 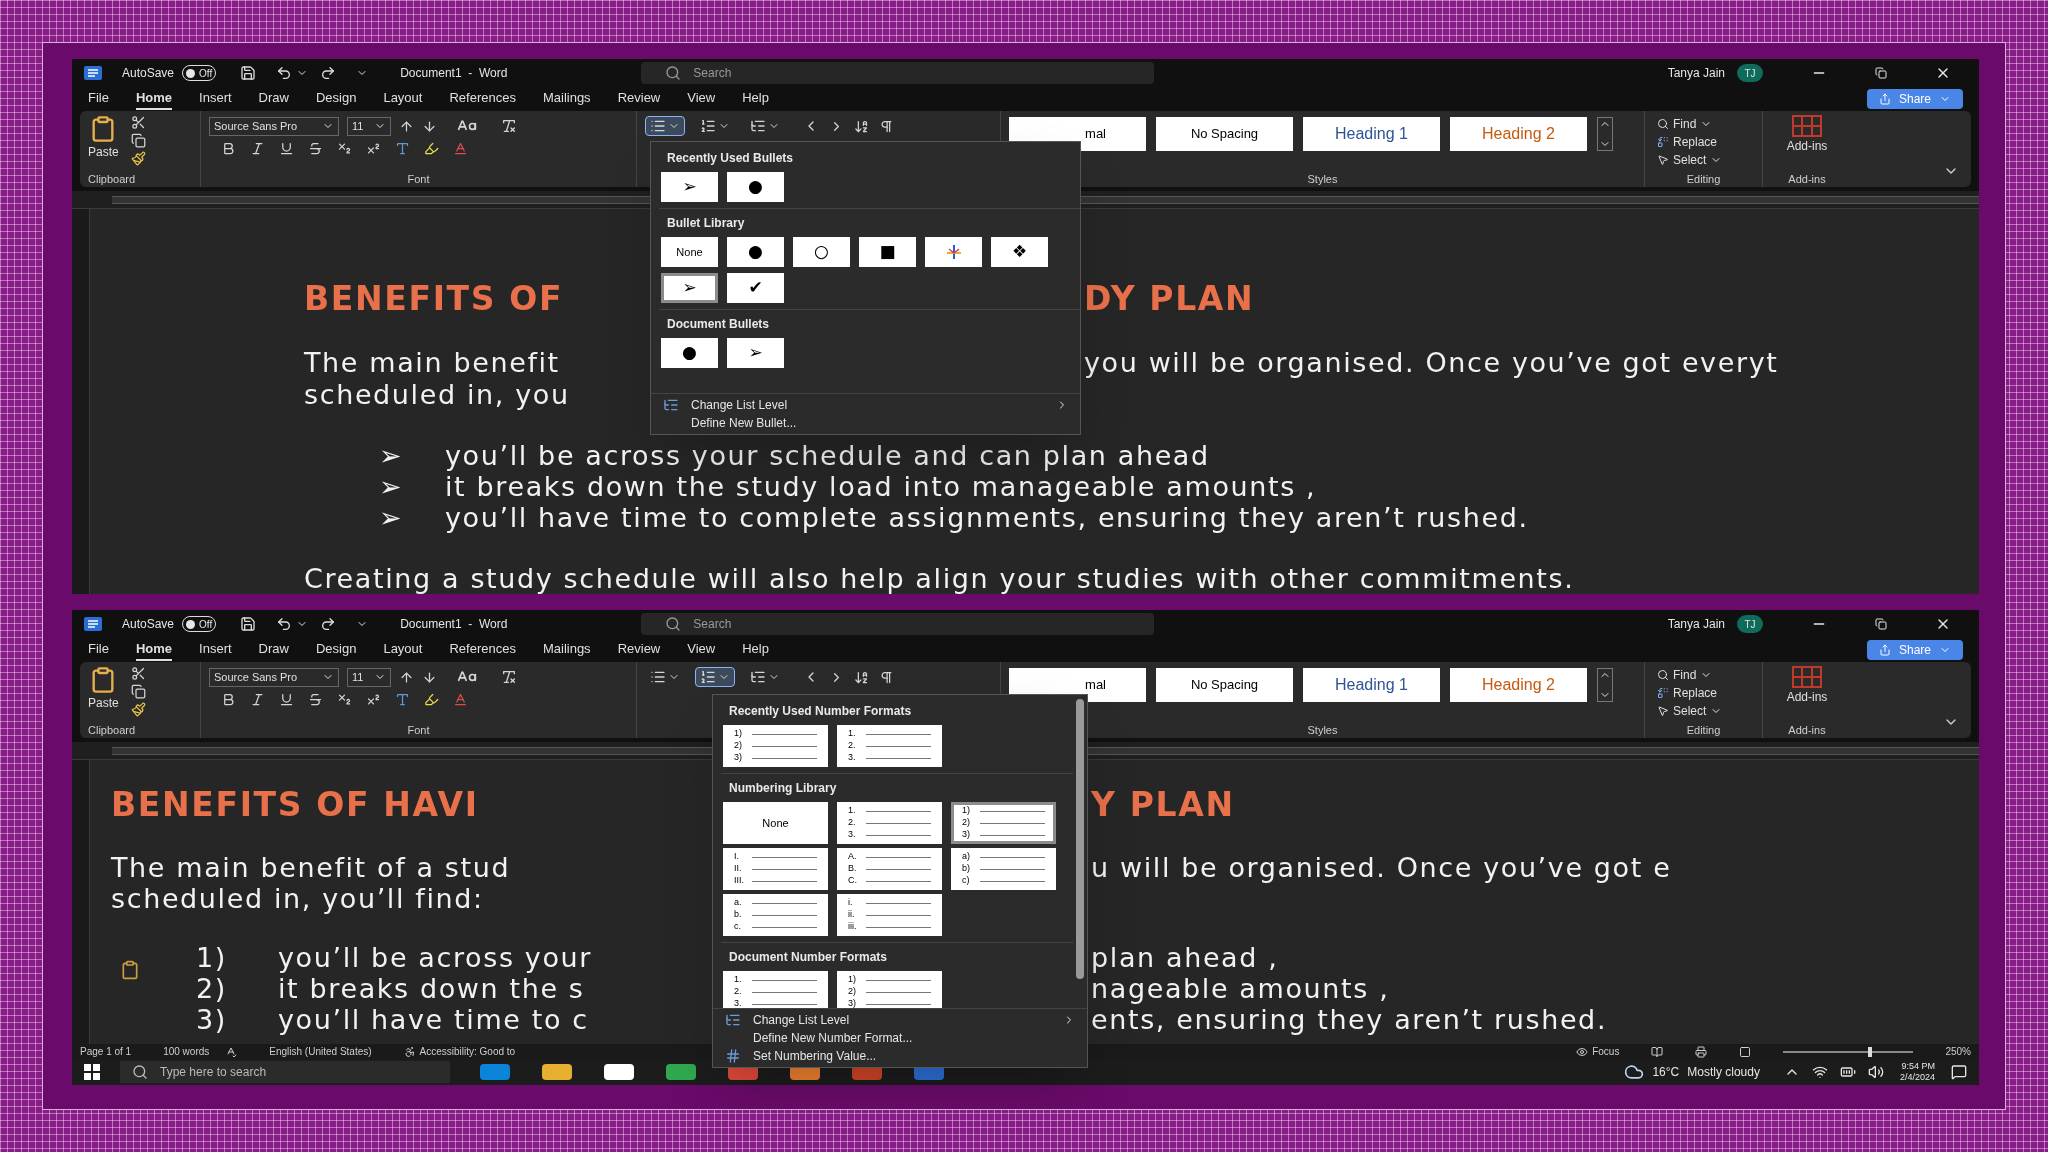 I want to click on save-icon, so click(x=248, y=73).